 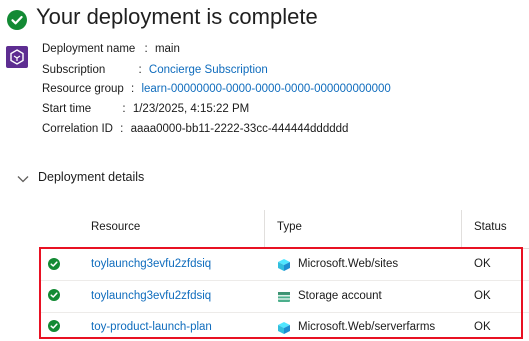 What do you see at coordinates (17, 57) in the screenshot?
I see `deployment-icon` at bounding box center [17, 57].